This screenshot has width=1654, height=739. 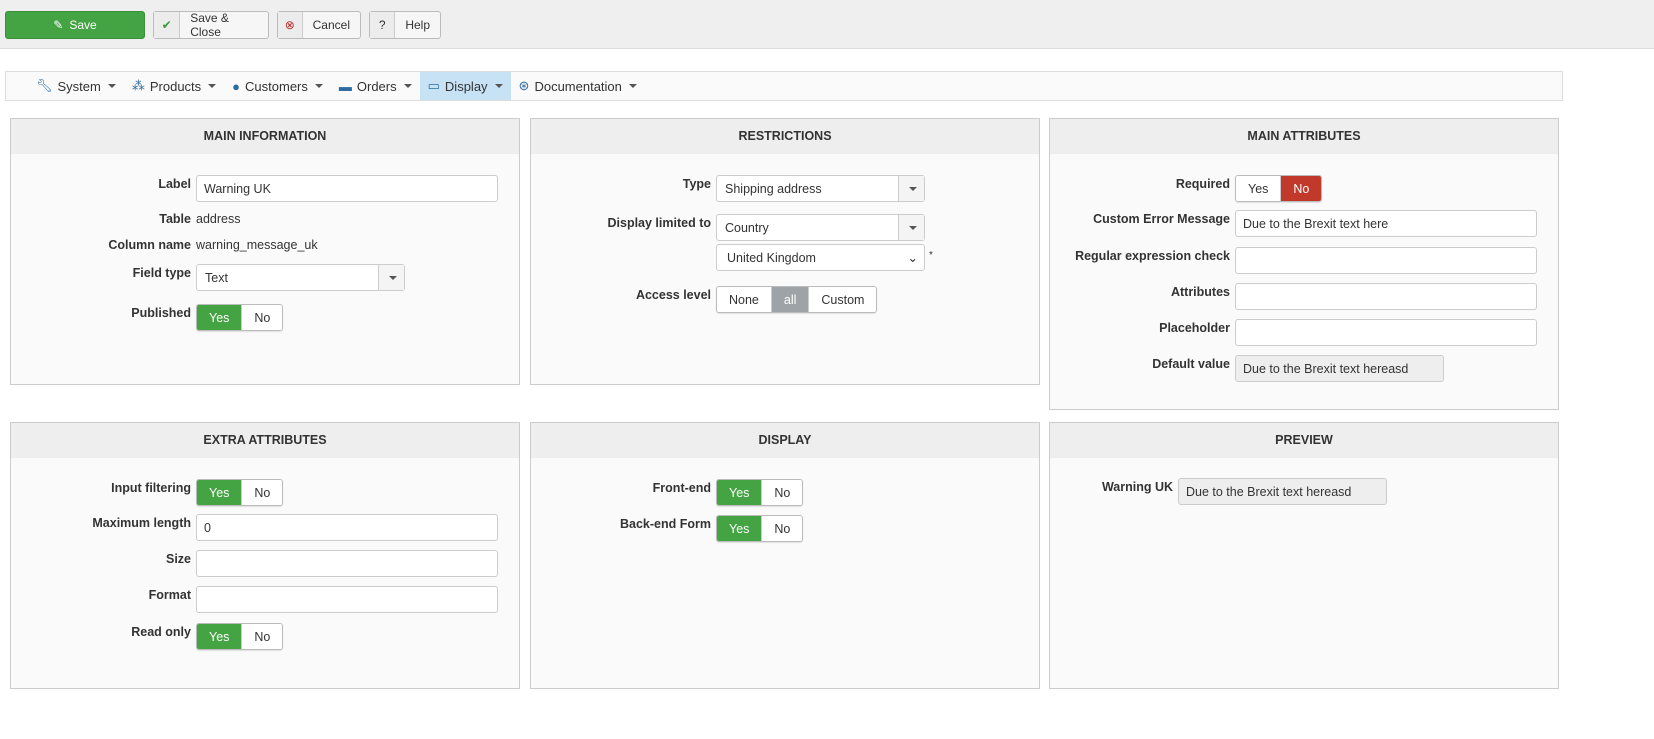 I want to click on toolbar: ✎ Save ✔ Save & Close ⊗ Cancel ? Help, so click(x=827, y=24).